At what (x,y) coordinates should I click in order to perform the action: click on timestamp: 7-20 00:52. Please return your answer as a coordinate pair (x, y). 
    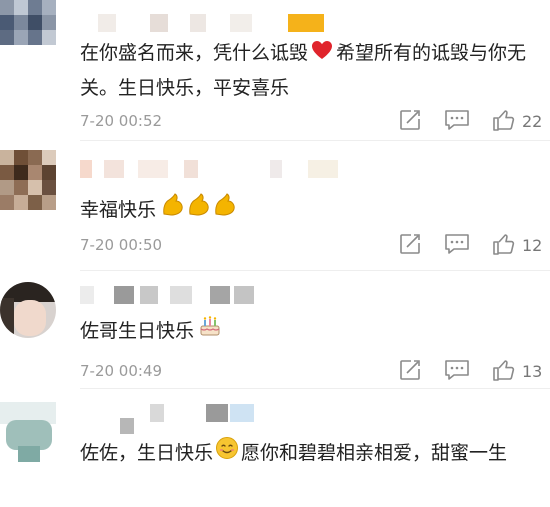
    Looking at the image, I should click on (121, 121).